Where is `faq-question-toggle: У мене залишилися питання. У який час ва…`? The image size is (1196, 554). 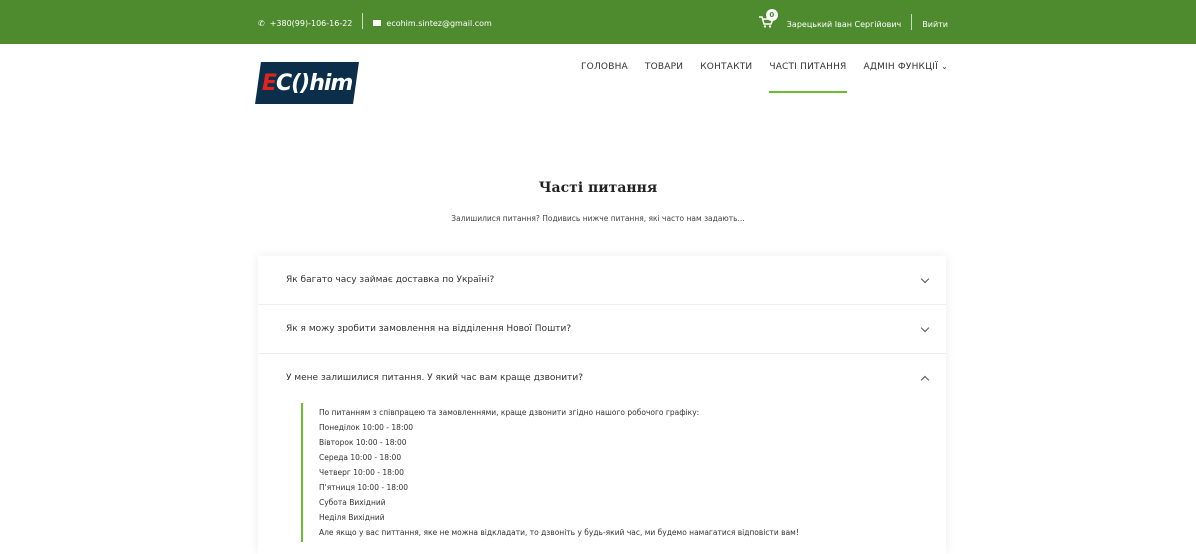
faq-question-toggle: У мене залишилися питання. У який час ва… is located at coordinates (602, 378).